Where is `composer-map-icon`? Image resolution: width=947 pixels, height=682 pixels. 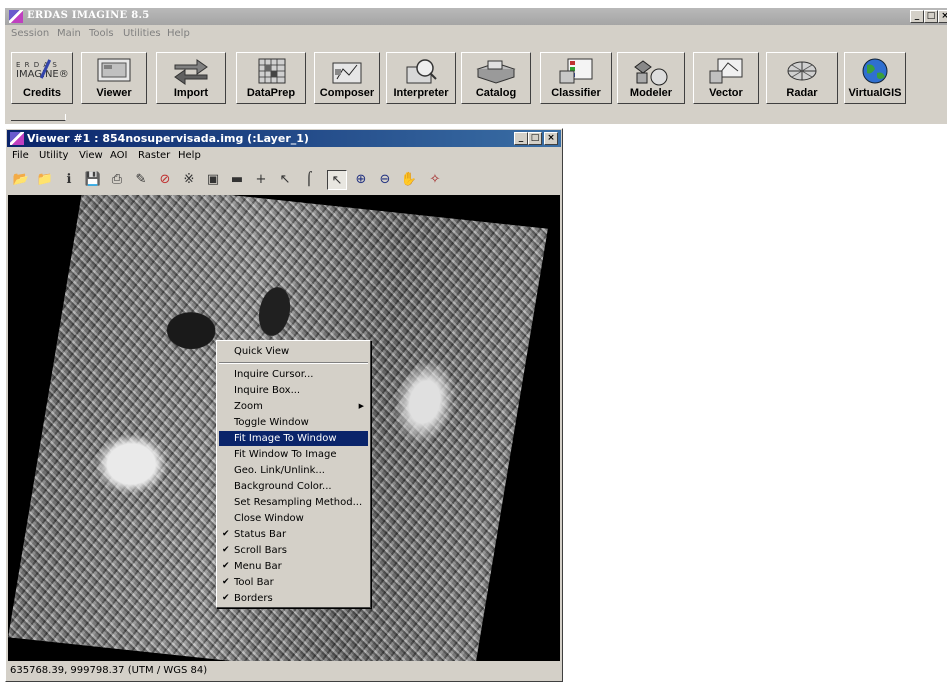 composer-map-icon is located at coordinates (347, 73).